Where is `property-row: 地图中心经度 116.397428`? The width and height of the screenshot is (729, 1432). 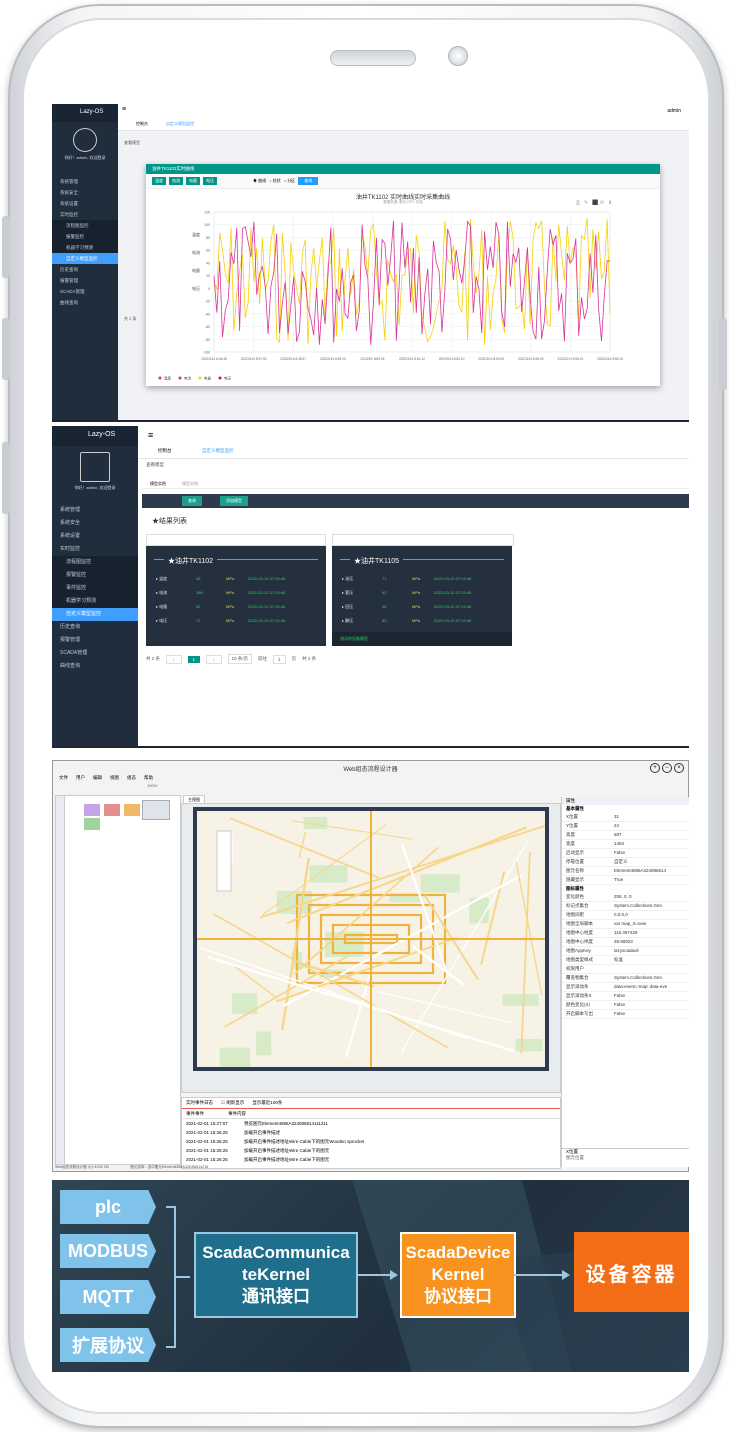
property-row: 地图中心经度 116.397428 is located at coordinates (625, 933).